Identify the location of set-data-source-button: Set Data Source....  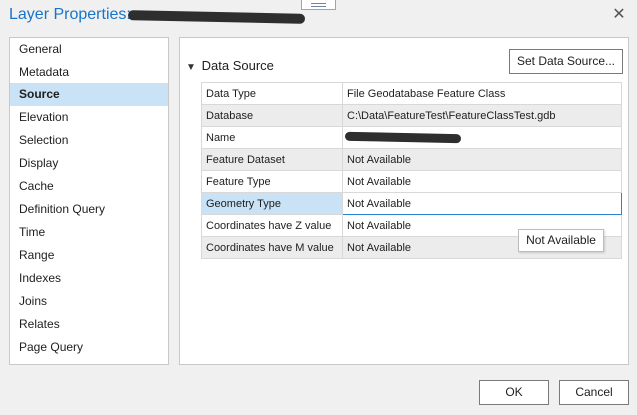
(566, 61).